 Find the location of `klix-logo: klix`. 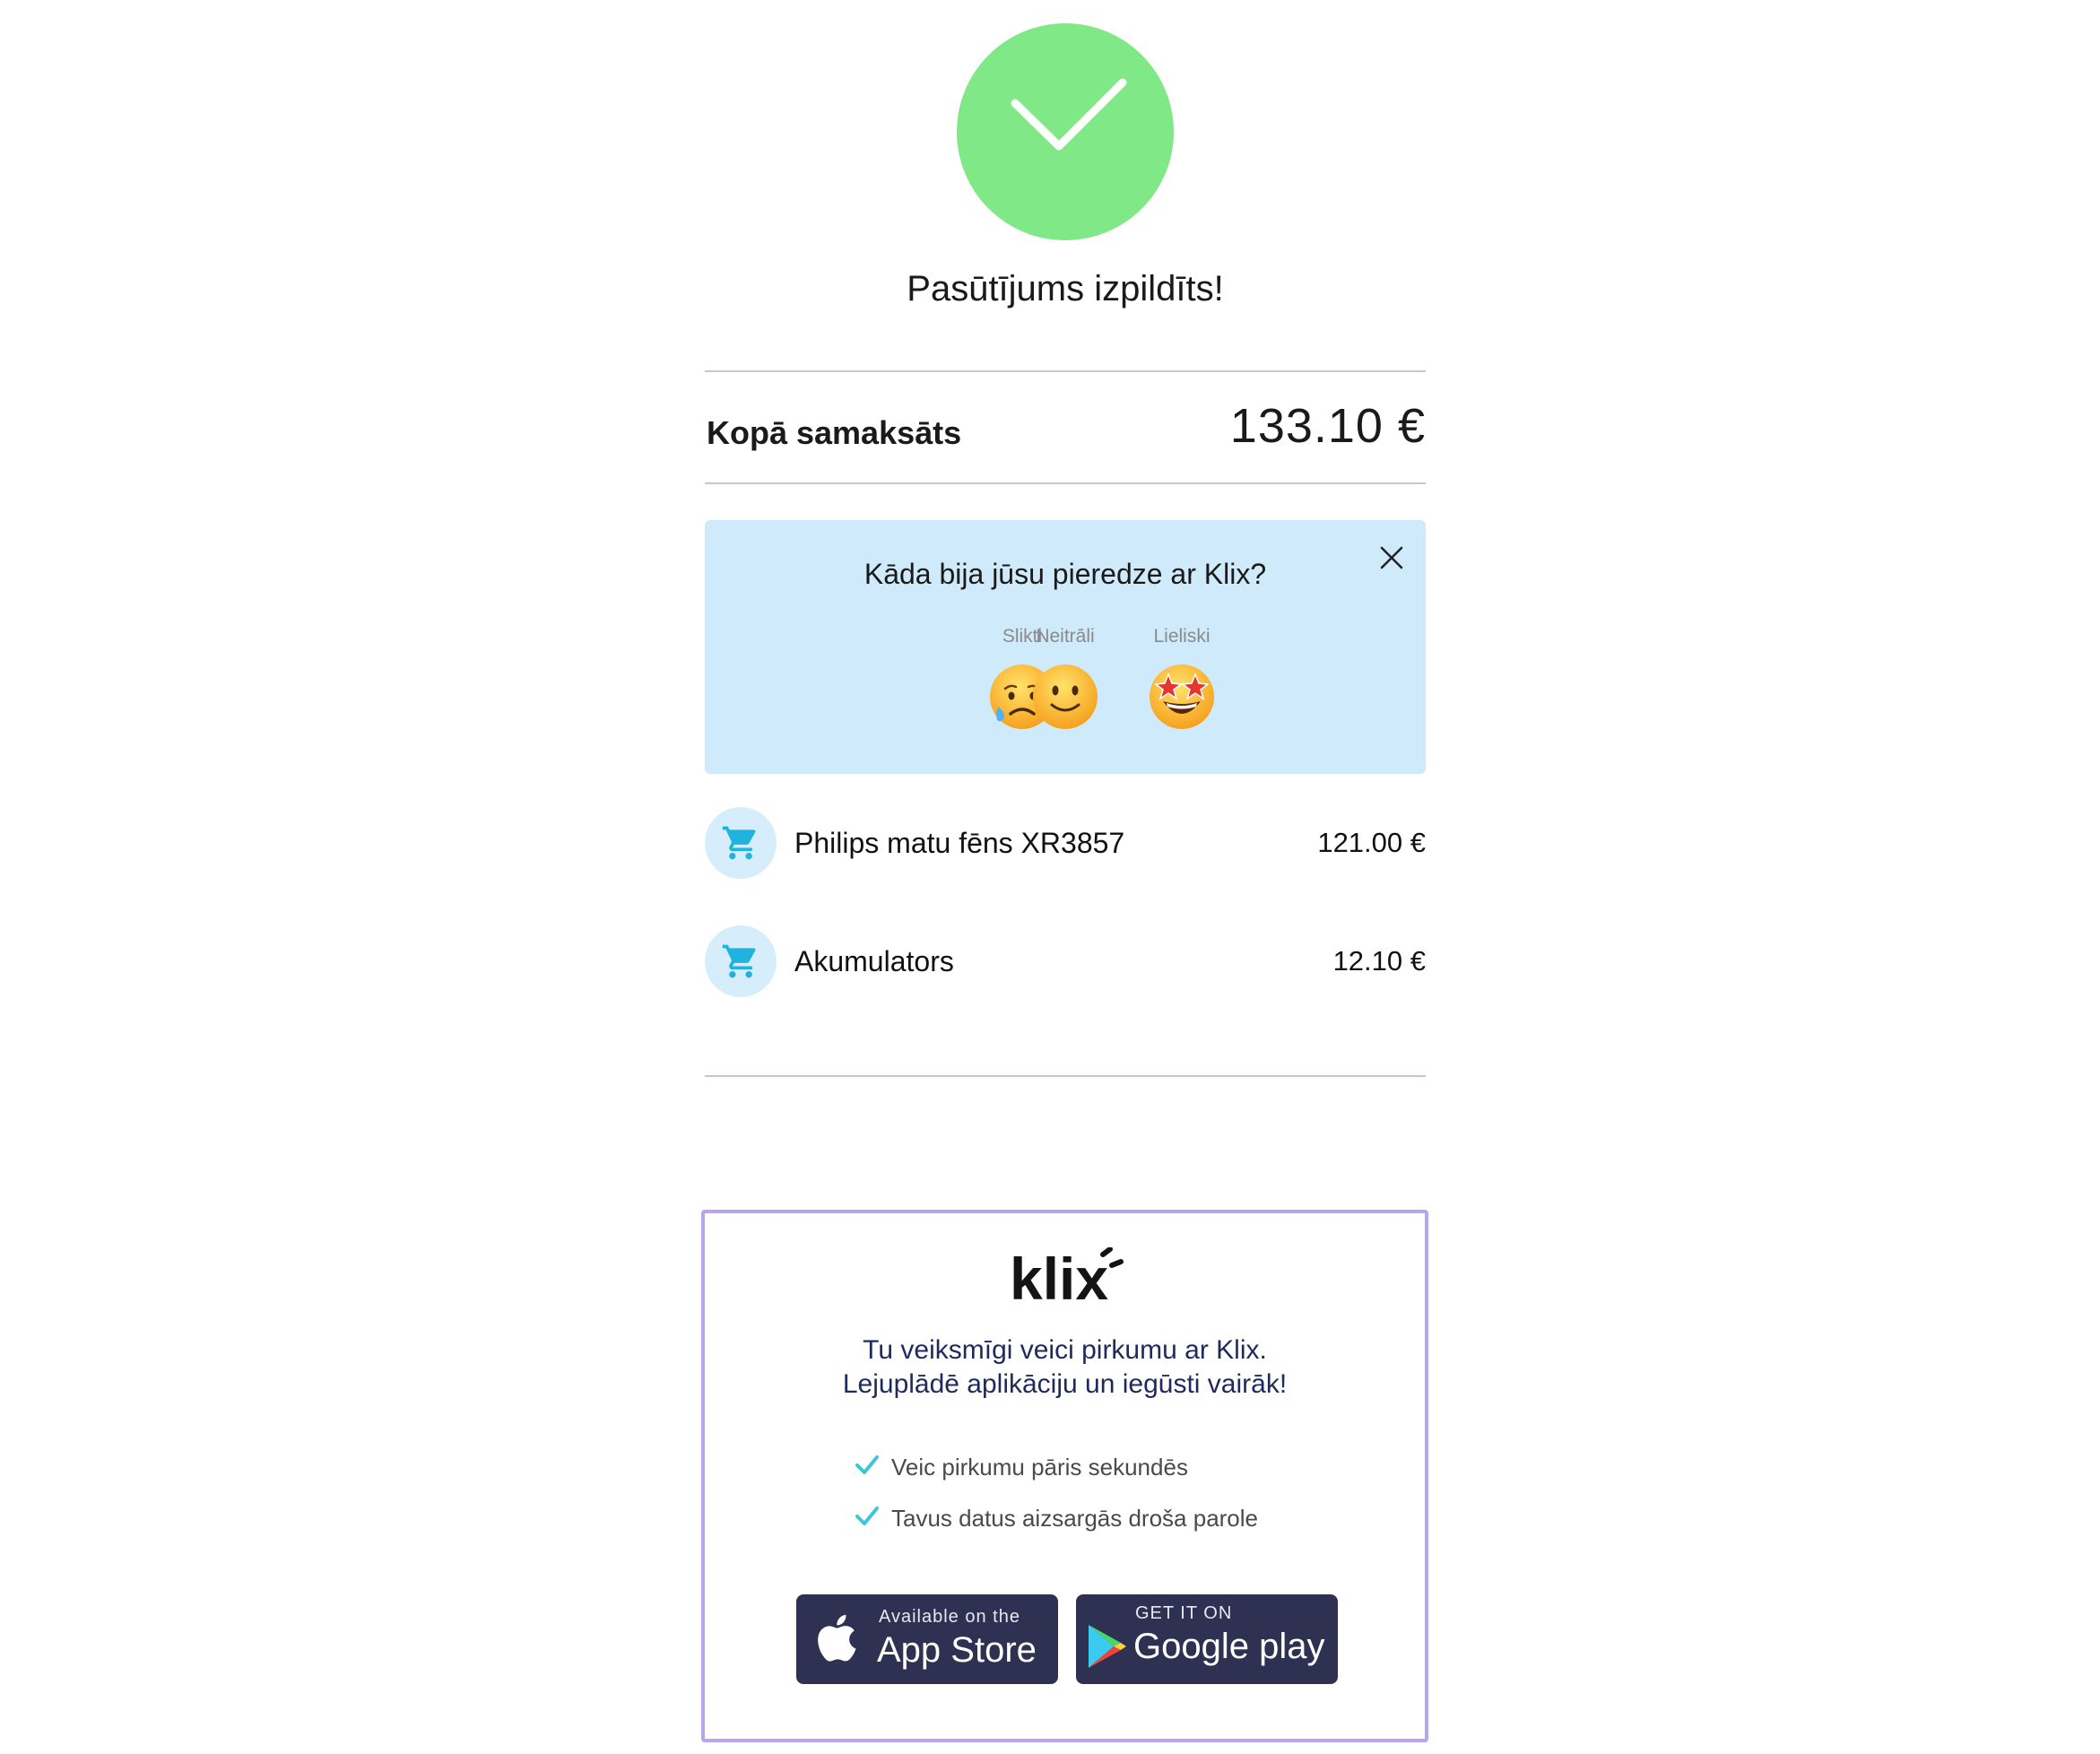

klix-logo: klix is located at coordinates (1067, 1278).